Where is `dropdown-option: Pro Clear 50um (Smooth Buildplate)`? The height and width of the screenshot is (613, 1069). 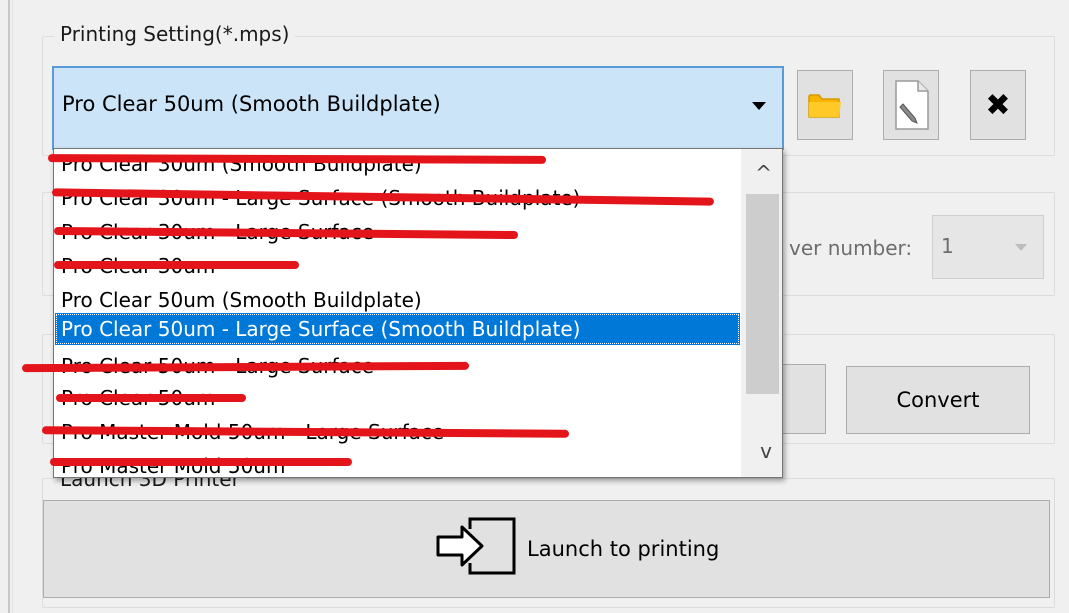 dropdown-option: Pro Clear 50um (Smooth Buildplate) is located at coordinates (397, 300).